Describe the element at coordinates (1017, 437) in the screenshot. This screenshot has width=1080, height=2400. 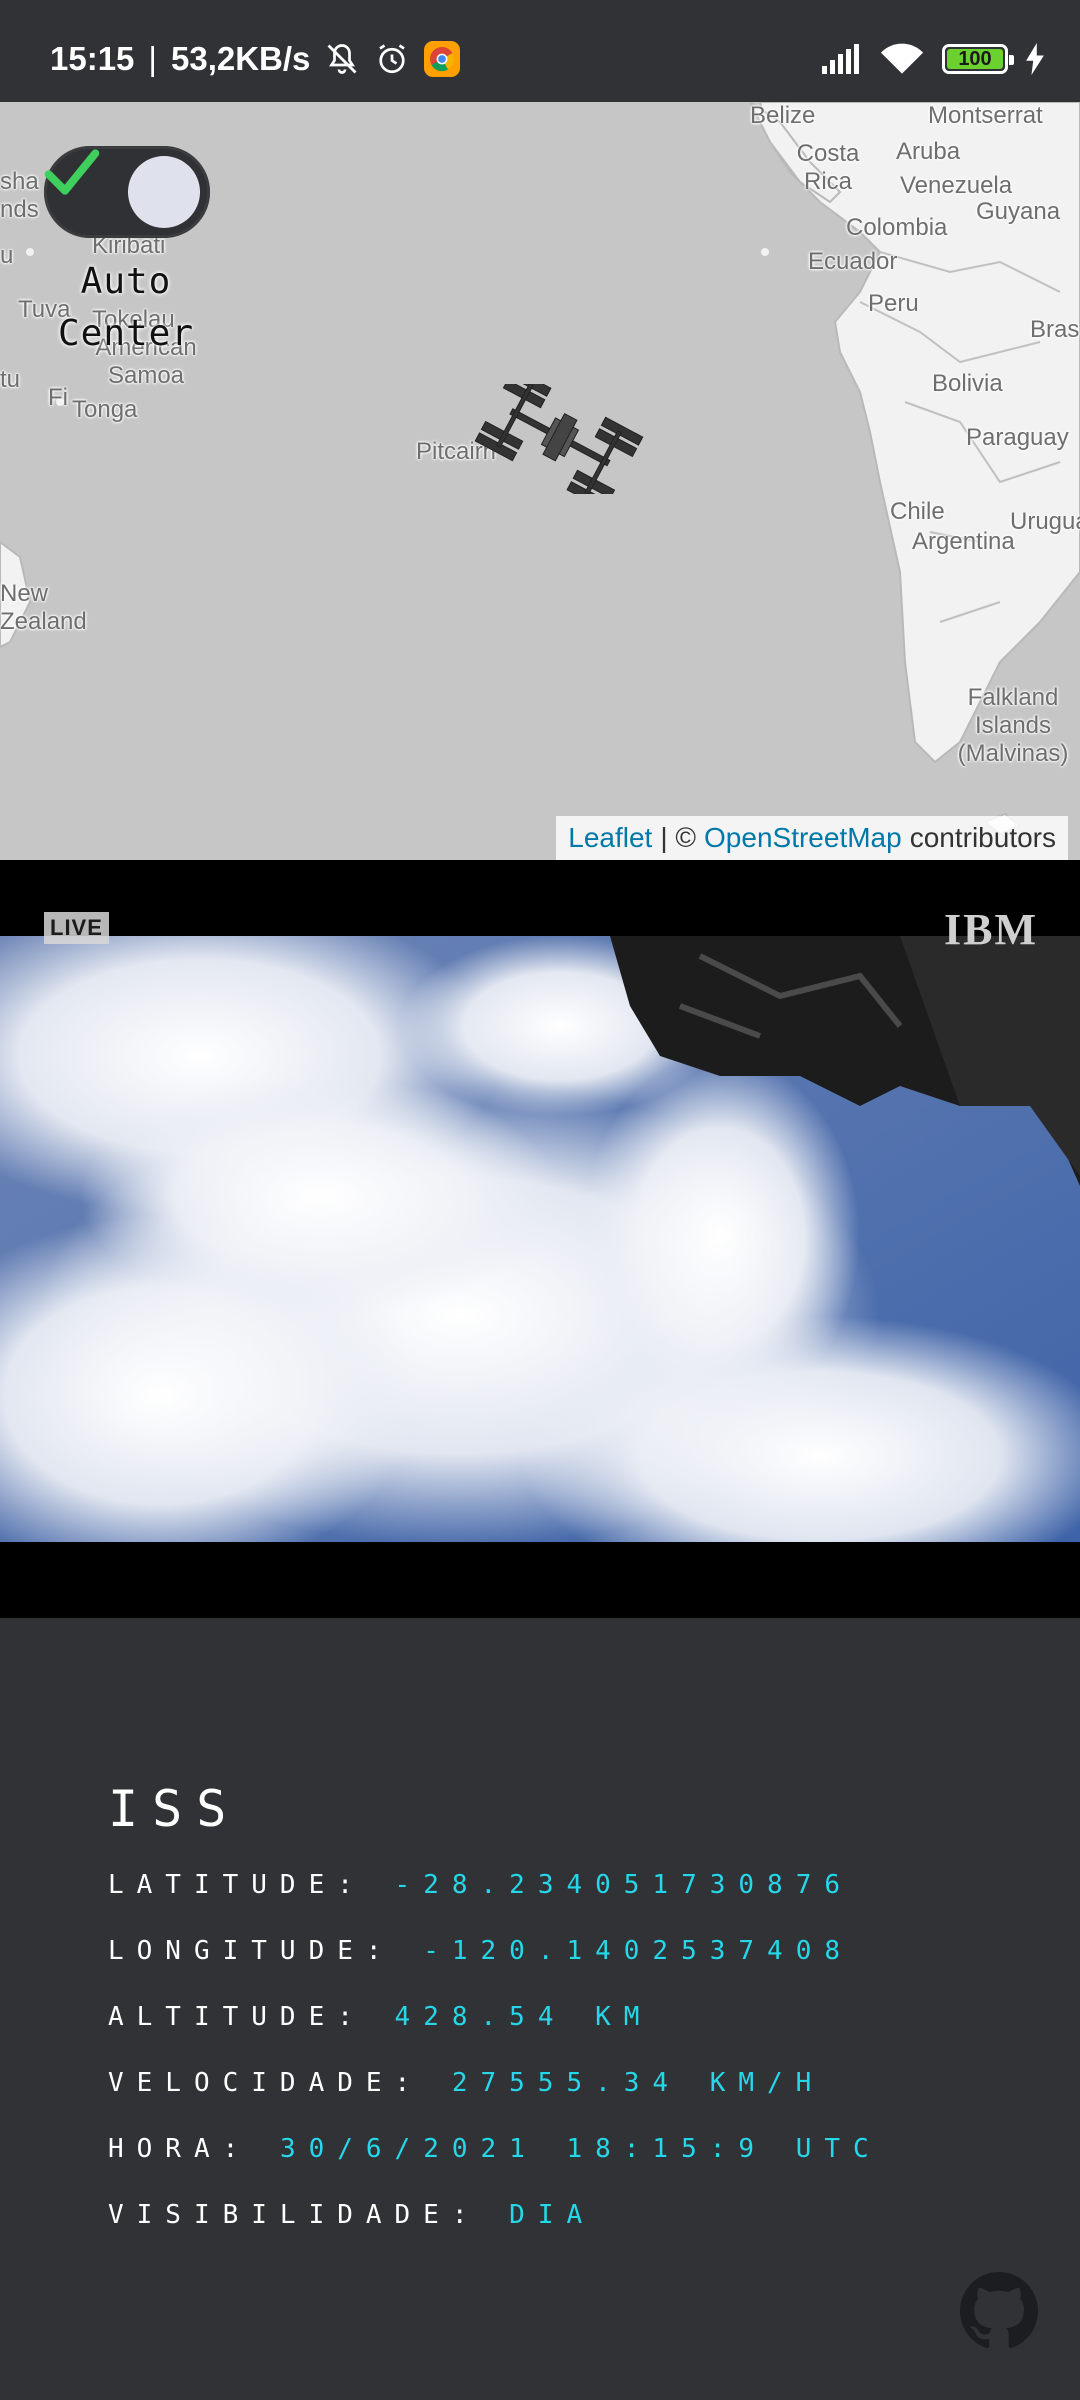
I see `map-label-paraguay: Paraguay` at that location.